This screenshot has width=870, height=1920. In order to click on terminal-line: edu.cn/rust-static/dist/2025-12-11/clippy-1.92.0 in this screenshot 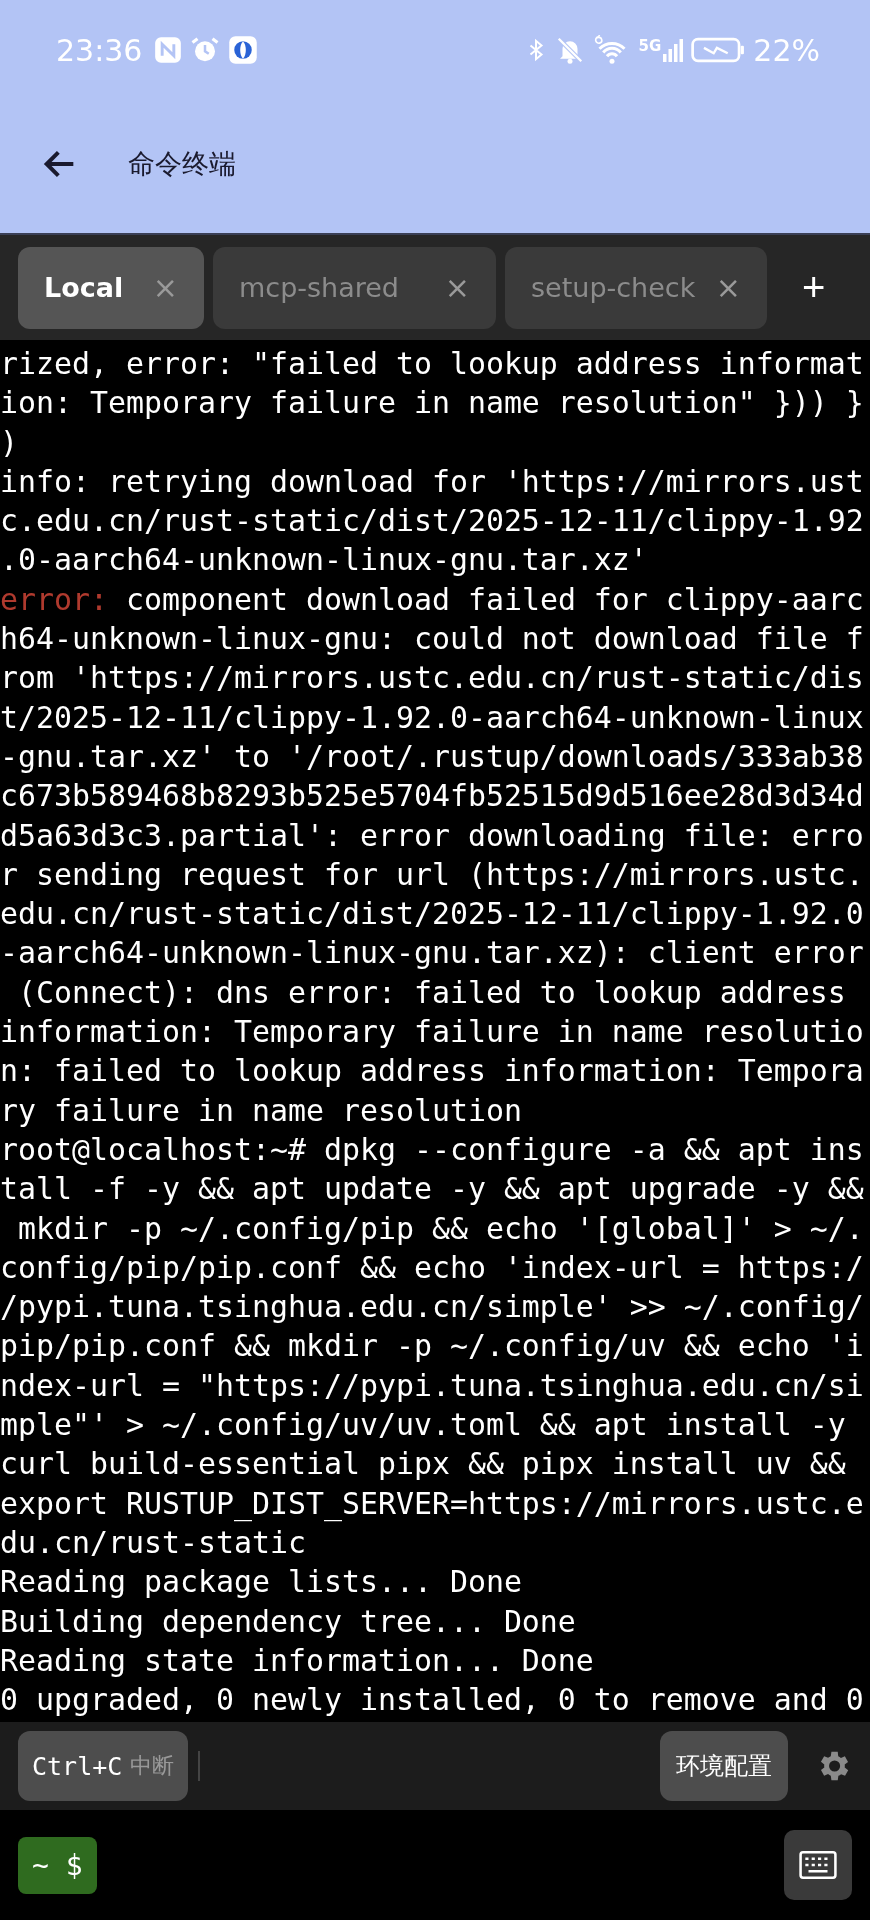, I will do `click(432, 914)`.